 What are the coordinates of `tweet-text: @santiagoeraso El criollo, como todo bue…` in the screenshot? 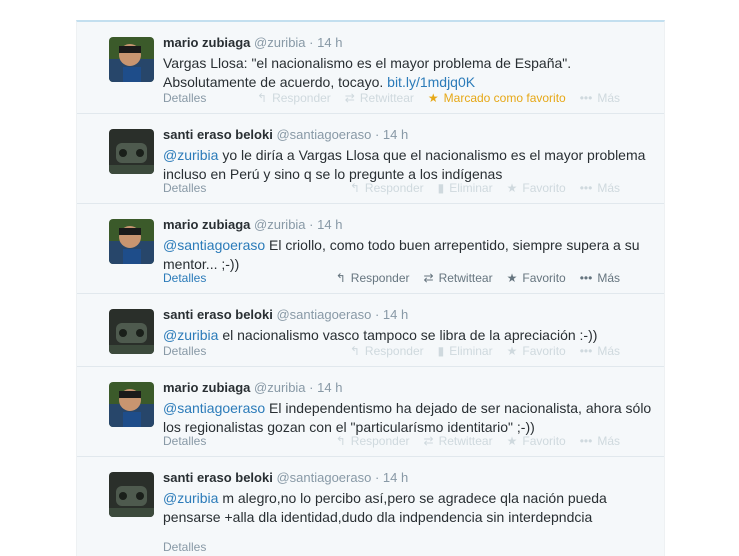 It's located at (408, 255).